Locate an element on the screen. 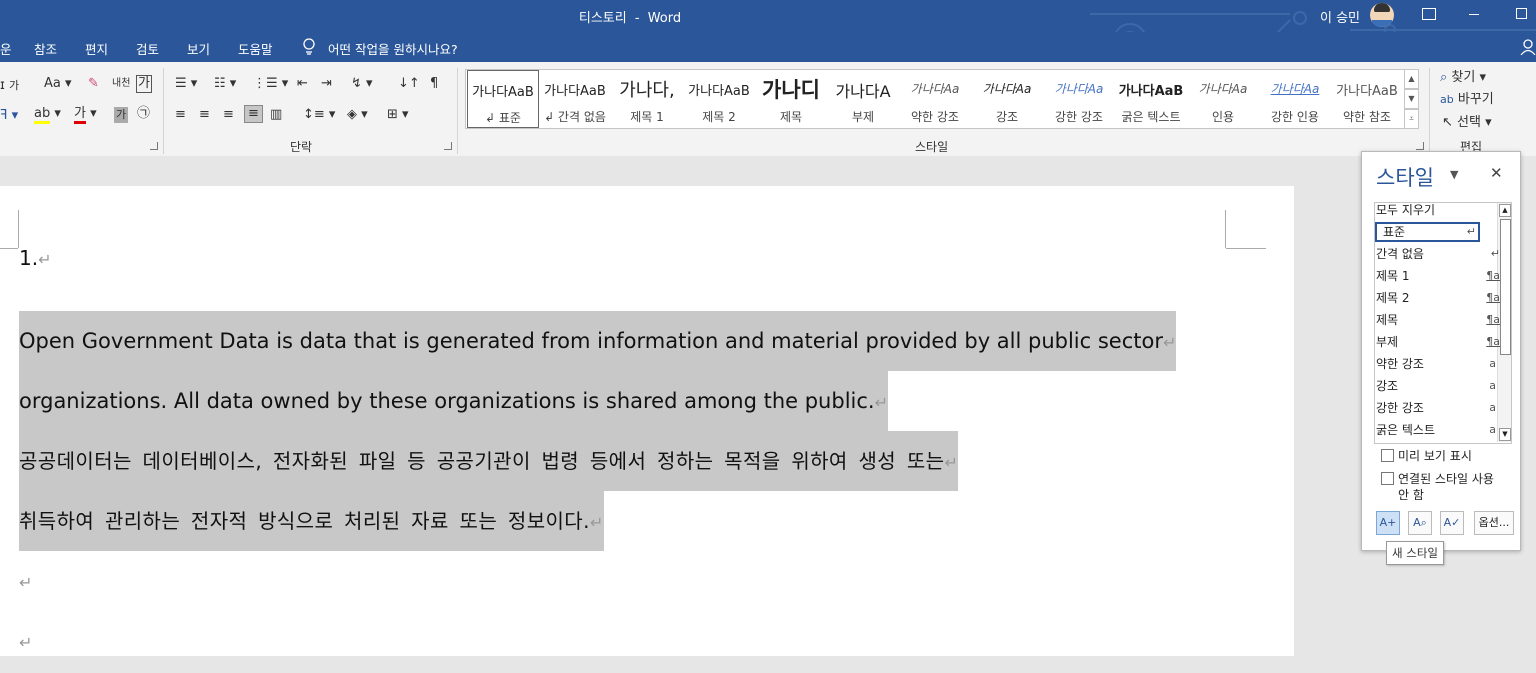 The width and height of the screenshot is (1536, 673). style-item-emphasis: 강조 a is located at coordinates (1436, 386).